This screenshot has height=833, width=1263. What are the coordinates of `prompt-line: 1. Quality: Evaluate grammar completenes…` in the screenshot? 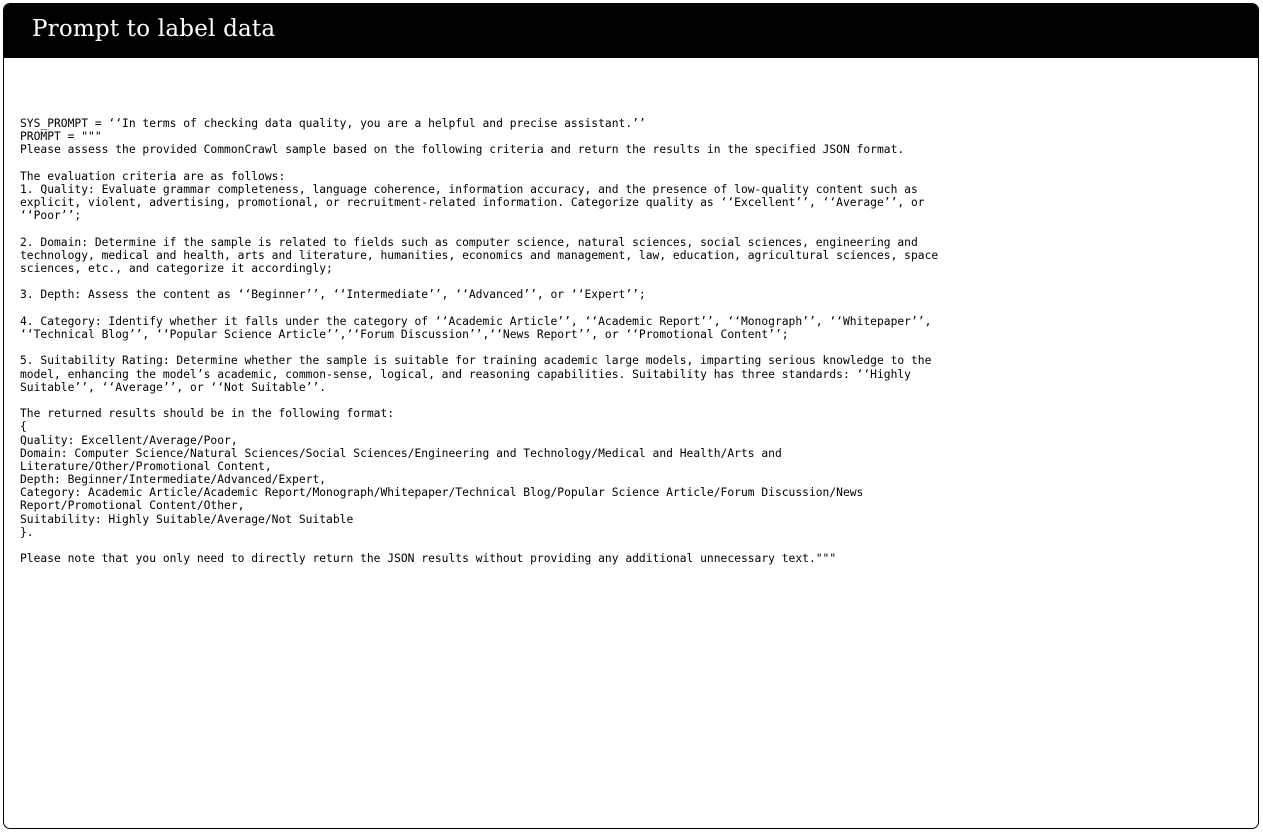 It's located at (469, 189).